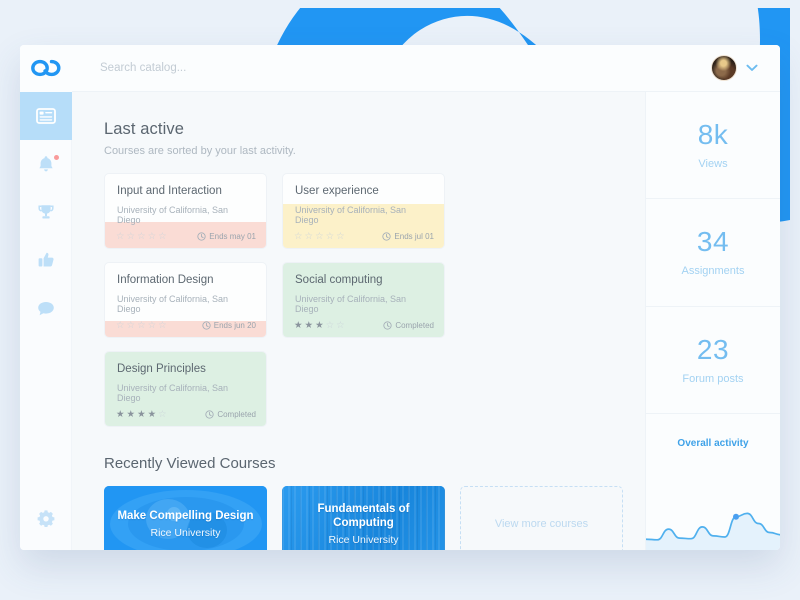 The width and height of the screenshot is (800, 600). I want to click on overall-activity: Overall activity, so click(713, 482).